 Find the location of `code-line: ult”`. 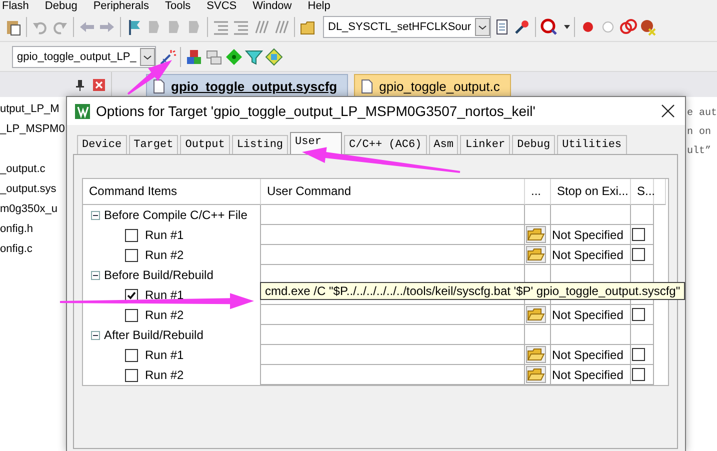

code-line: ult” is located at coordinates (699, 151).